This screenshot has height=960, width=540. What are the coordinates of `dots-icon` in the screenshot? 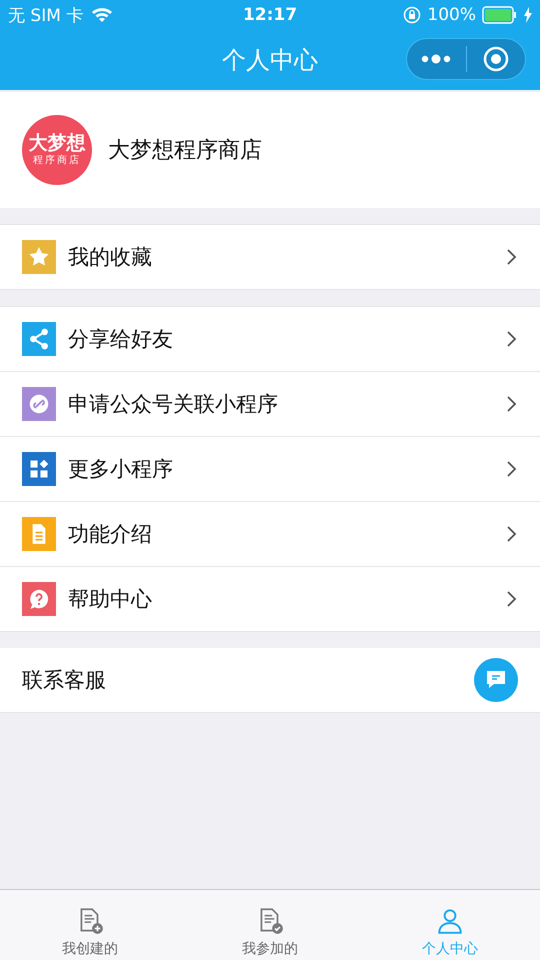 It's located at (436, 59).